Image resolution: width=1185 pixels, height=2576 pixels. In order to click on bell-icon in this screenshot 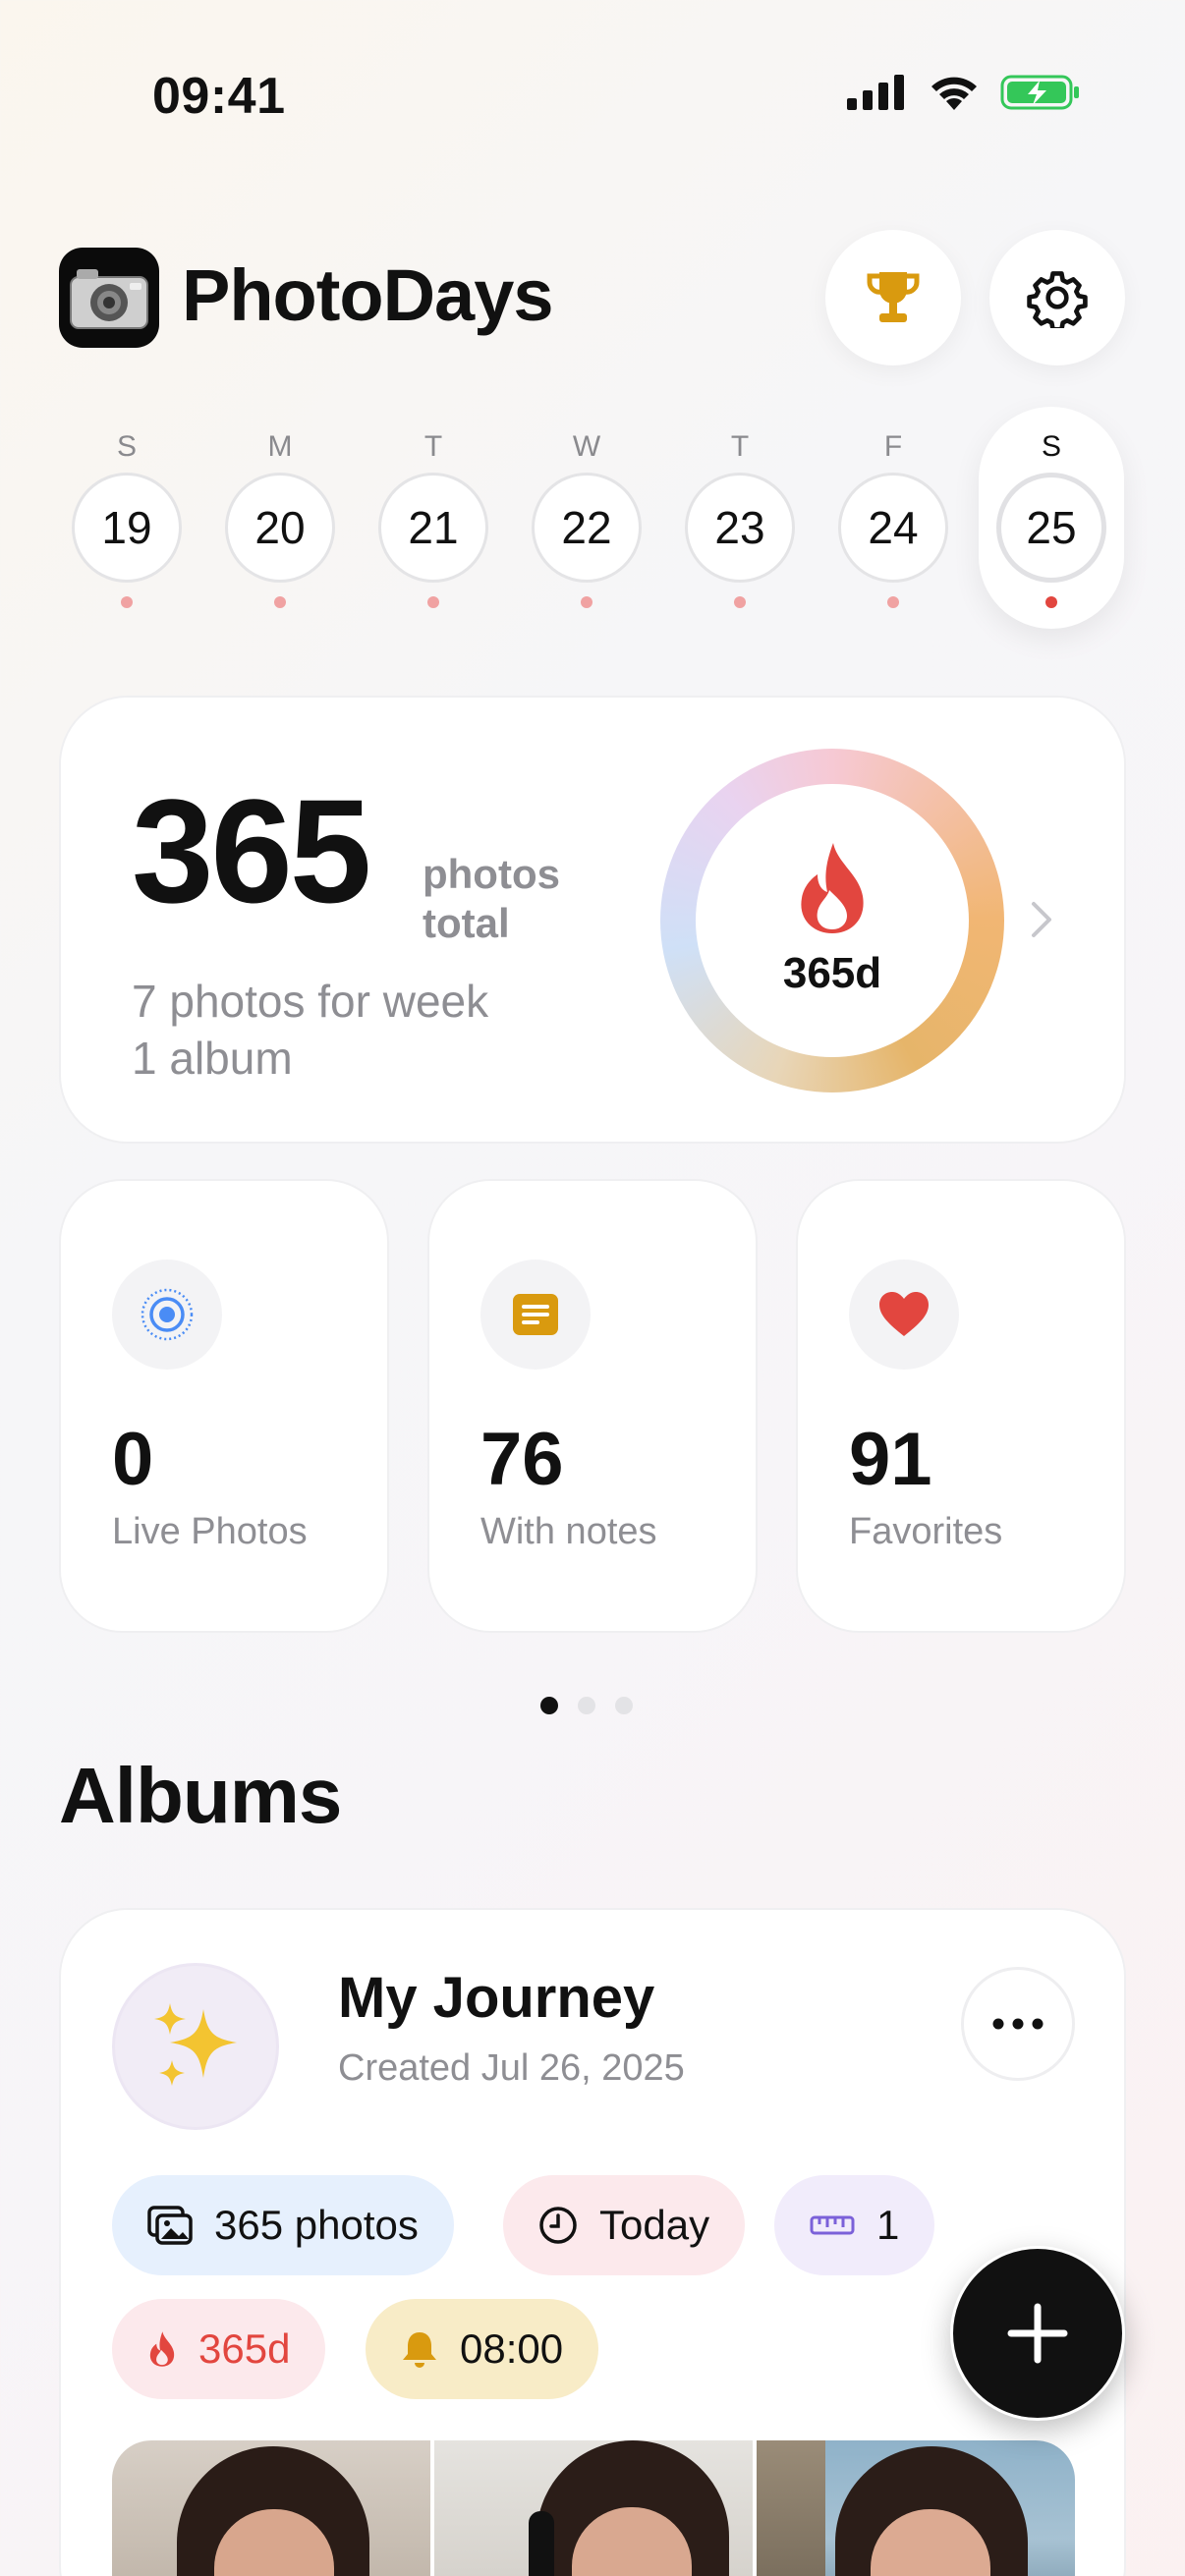, I will do `click(419, 2350)`.